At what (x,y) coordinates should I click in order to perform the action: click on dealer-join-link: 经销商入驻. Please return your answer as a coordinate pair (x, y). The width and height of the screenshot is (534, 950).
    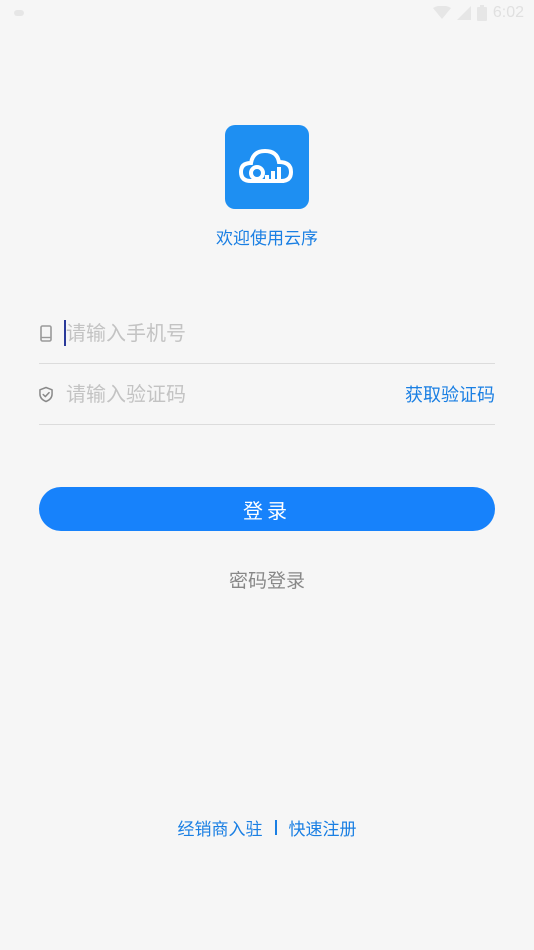
    Looking at the image, I should click on (220, 827).